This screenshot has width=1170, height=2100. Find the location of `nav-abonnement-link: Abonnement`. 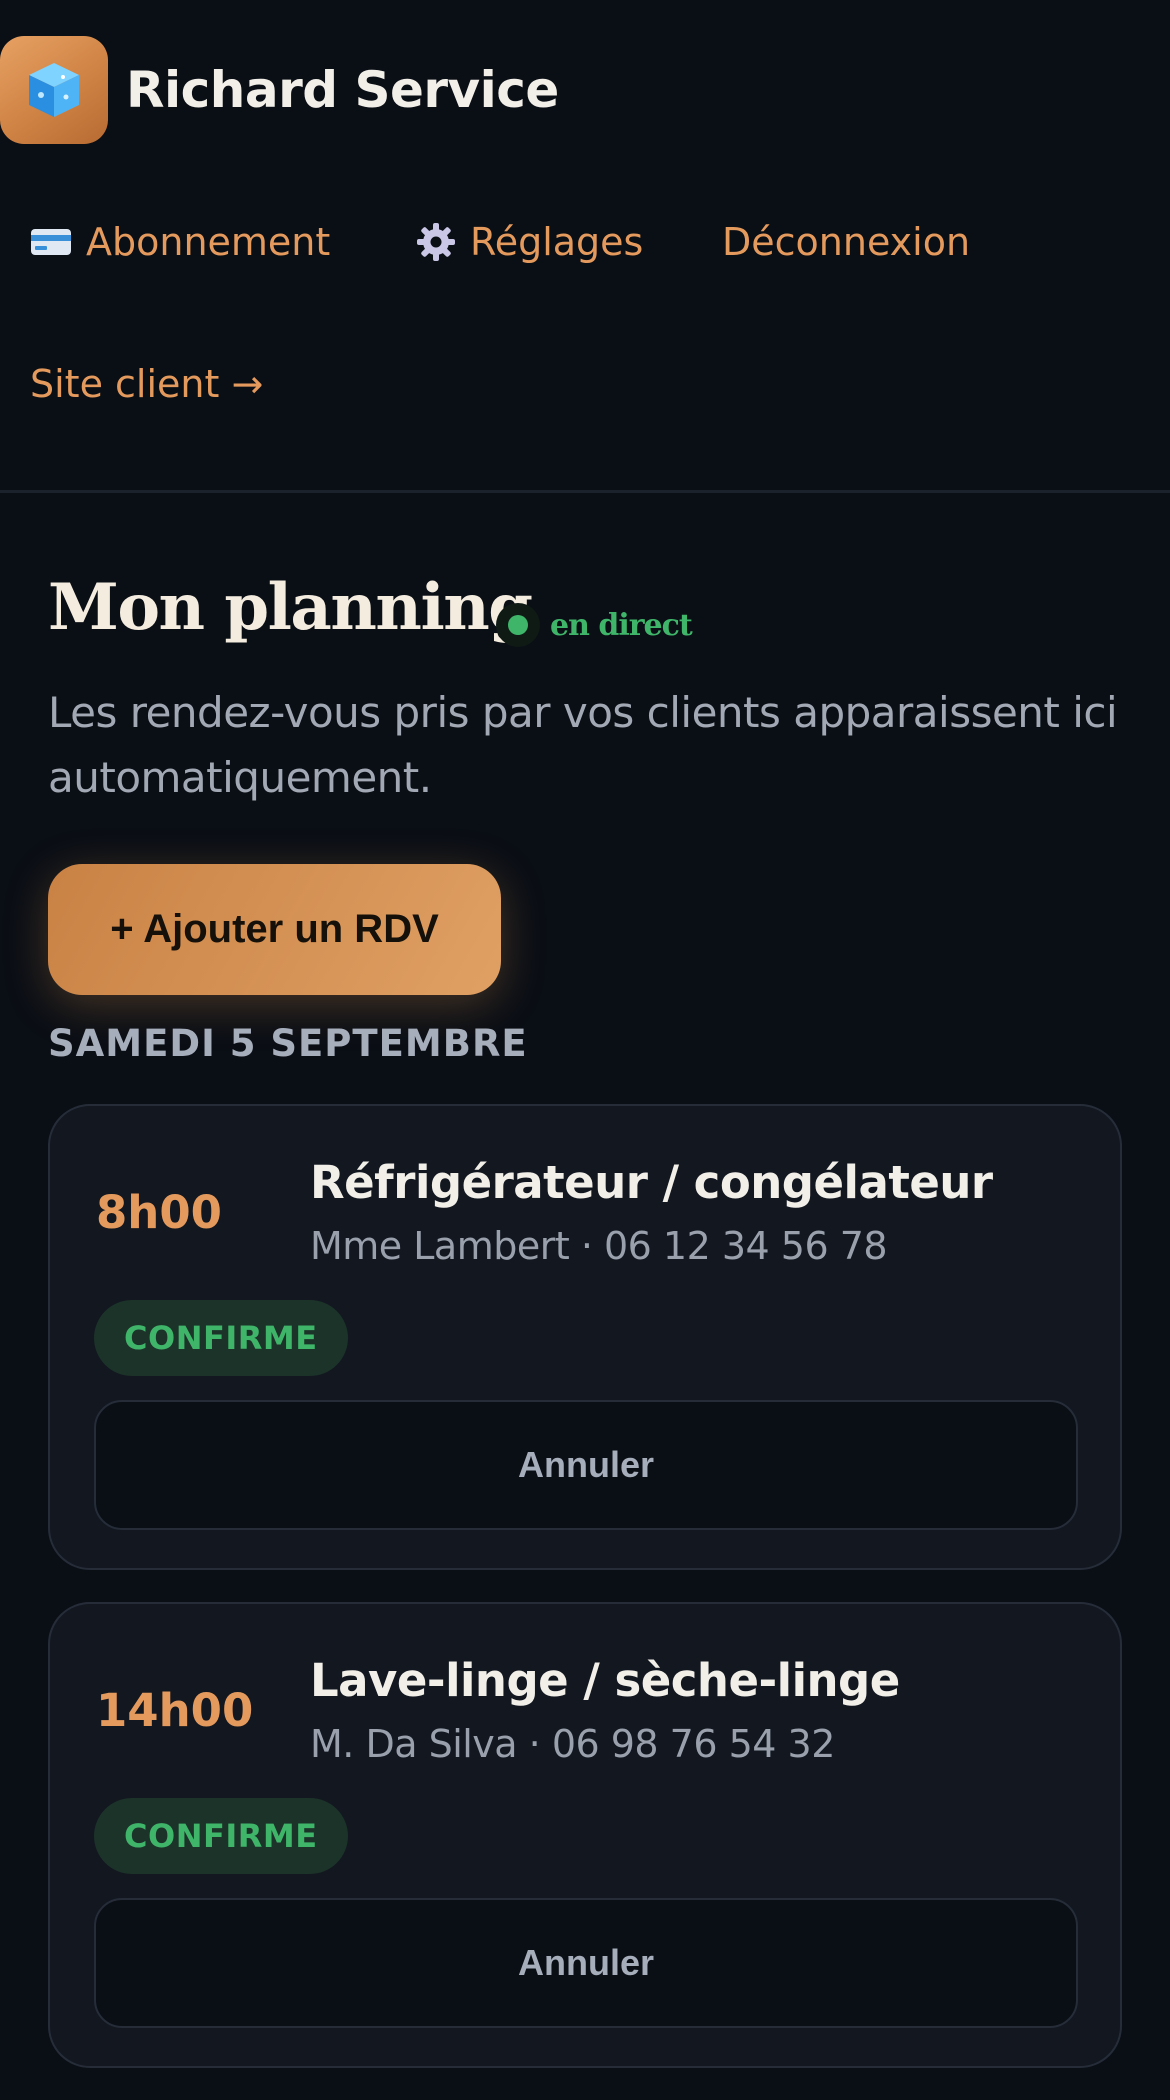

nav-abonnement-link: Abonnement is located at coordinates (180, 242).